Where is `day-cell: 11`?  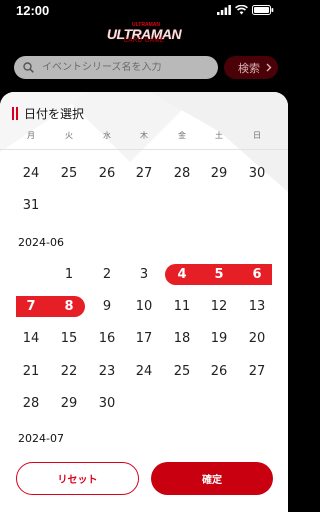 day-cell: 11 is located at coordinates (182, 306).